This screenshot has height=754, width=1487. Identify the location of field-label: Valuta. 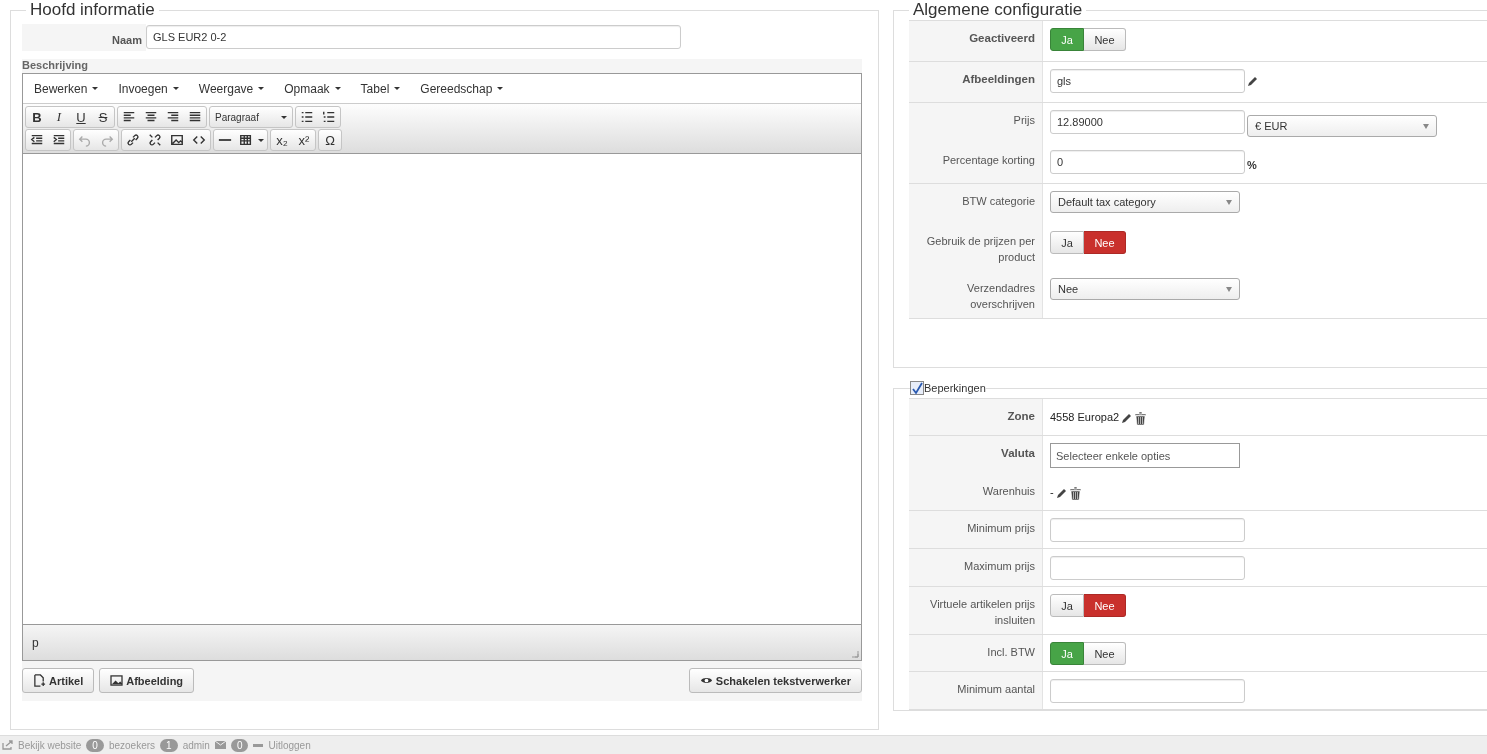
(976, 455).